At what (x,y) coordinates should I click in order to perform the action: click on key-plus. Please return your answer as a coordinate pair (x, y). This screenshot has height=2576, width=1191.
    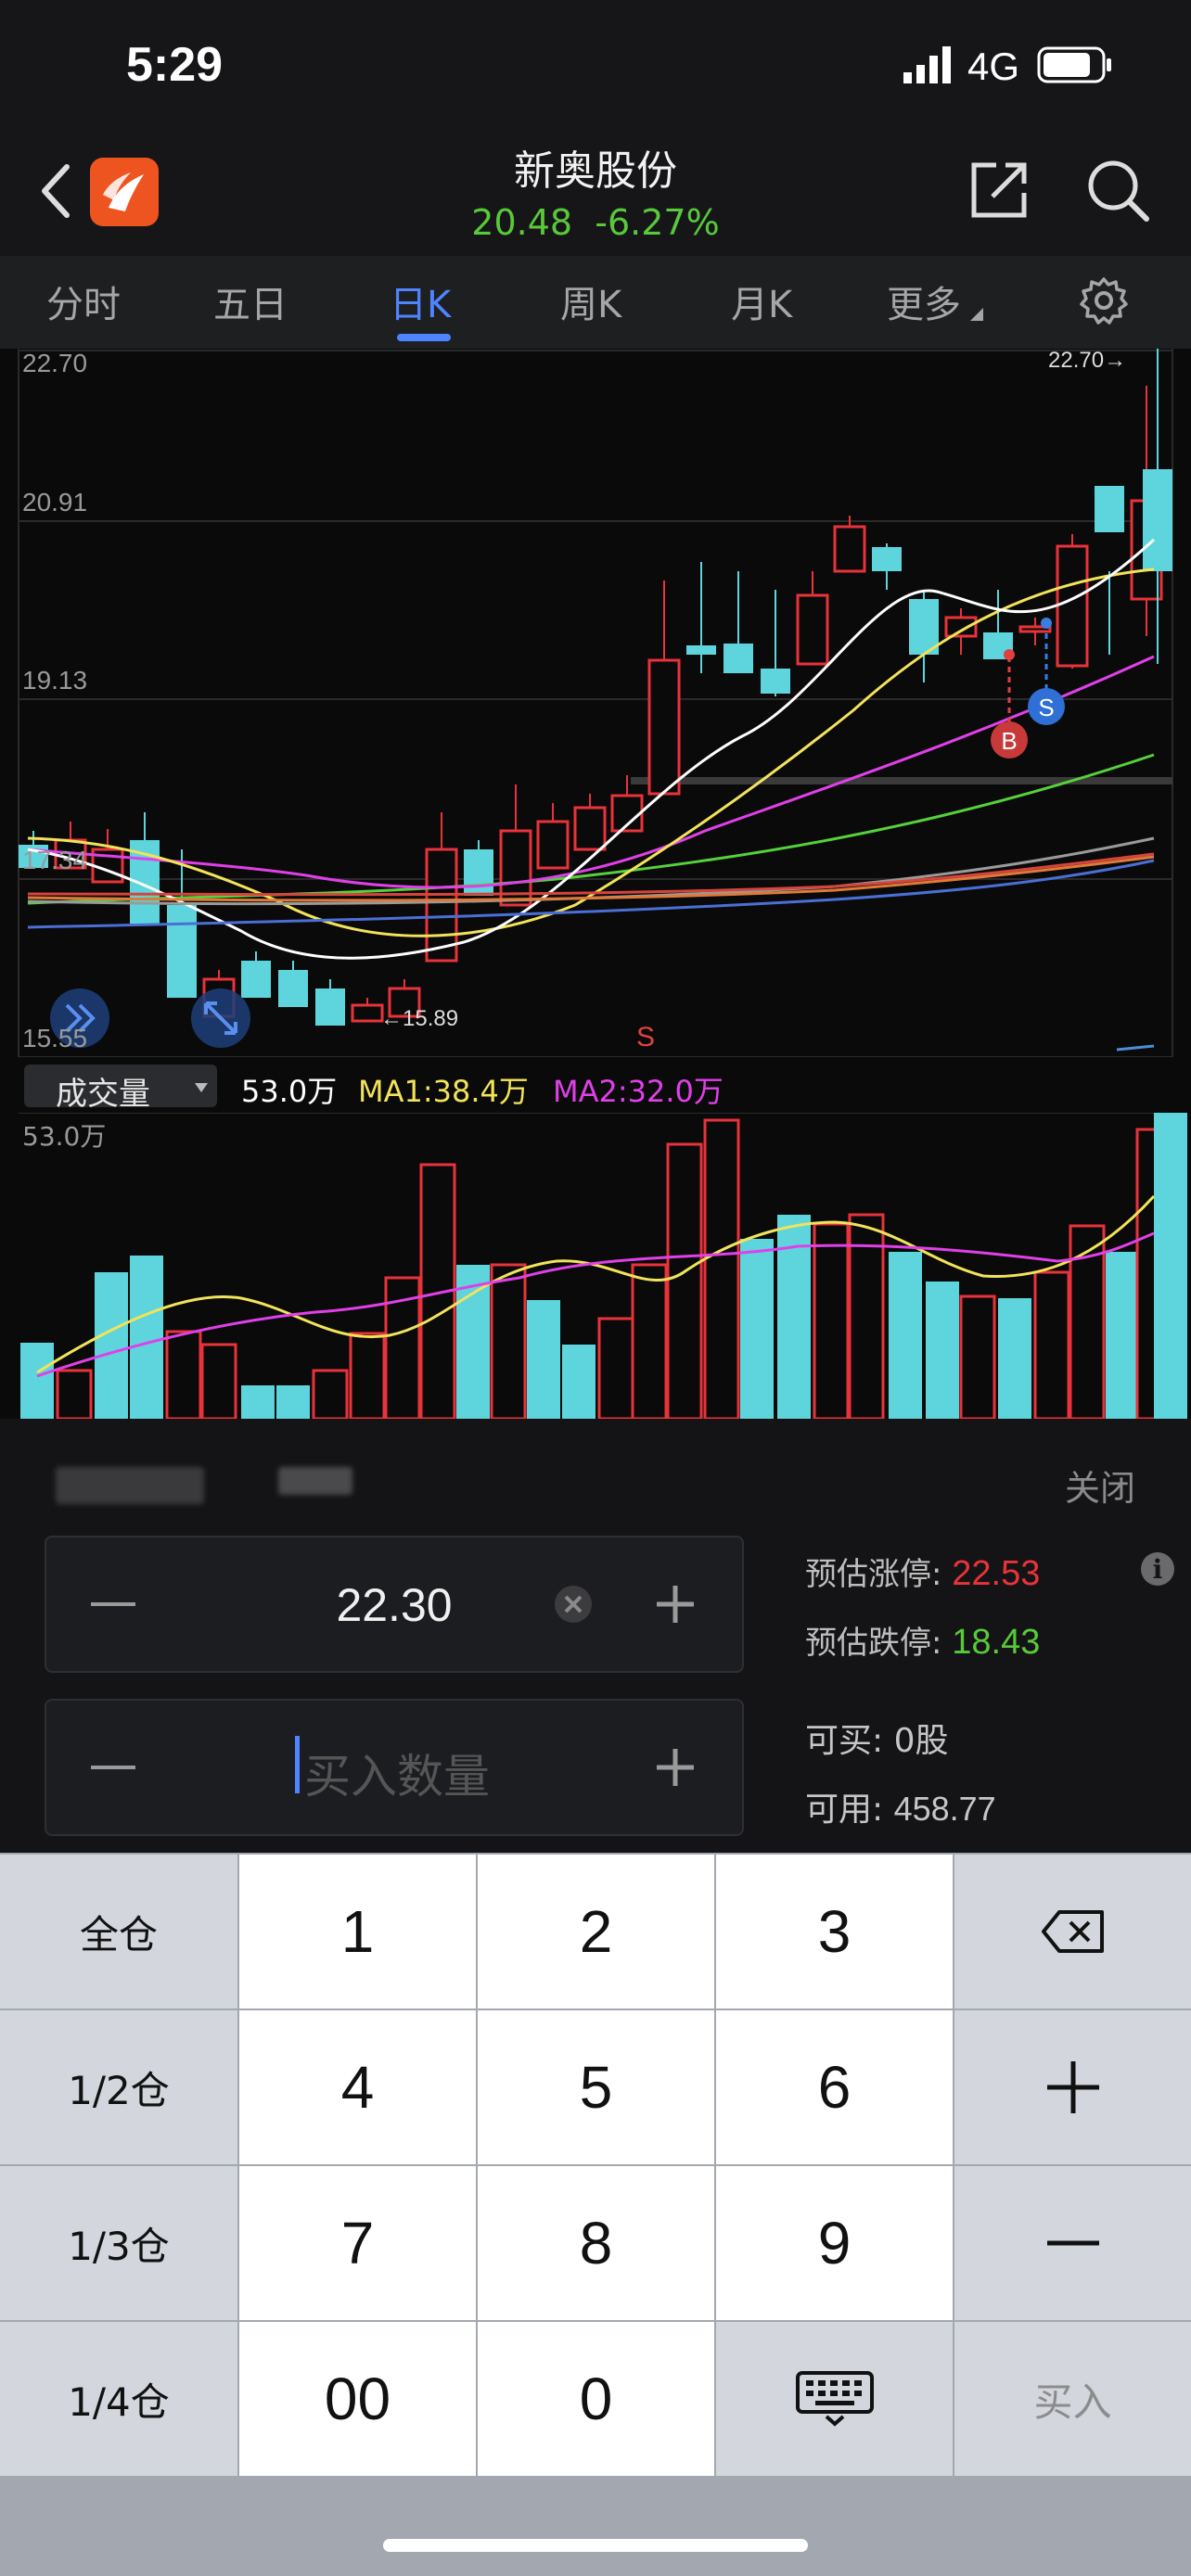
    Looking at the image, I should click on (1073, 2087).